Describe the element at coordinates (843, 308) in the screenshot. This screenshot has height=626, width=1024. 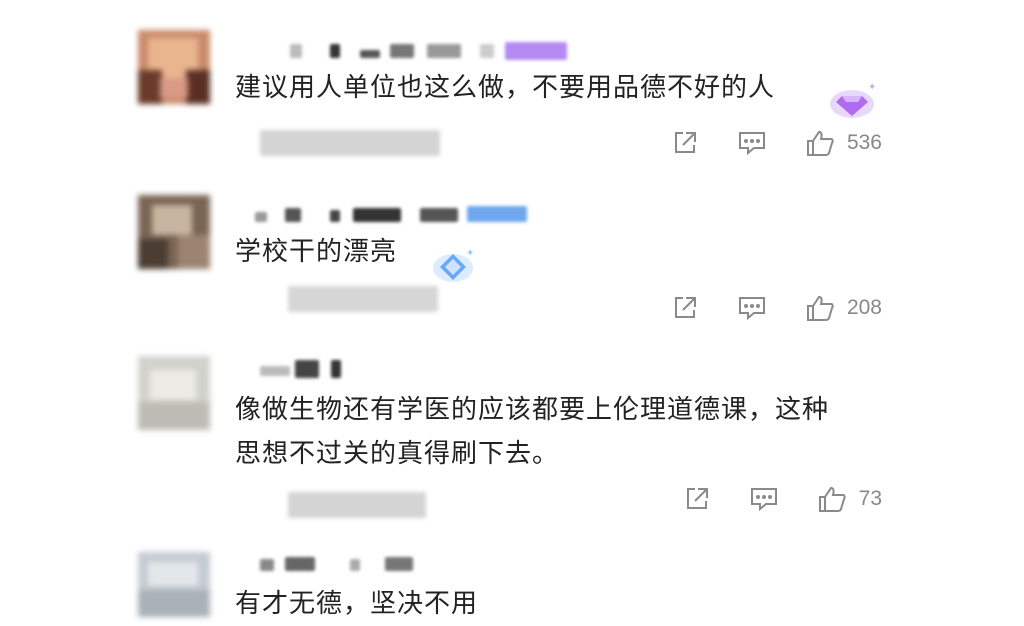
I see `like-button: 208` at that location.